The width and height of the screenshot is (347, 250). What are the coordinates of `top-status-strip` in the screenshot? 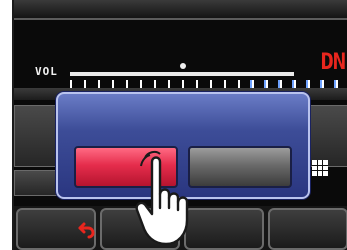 It's located at (180, 9).